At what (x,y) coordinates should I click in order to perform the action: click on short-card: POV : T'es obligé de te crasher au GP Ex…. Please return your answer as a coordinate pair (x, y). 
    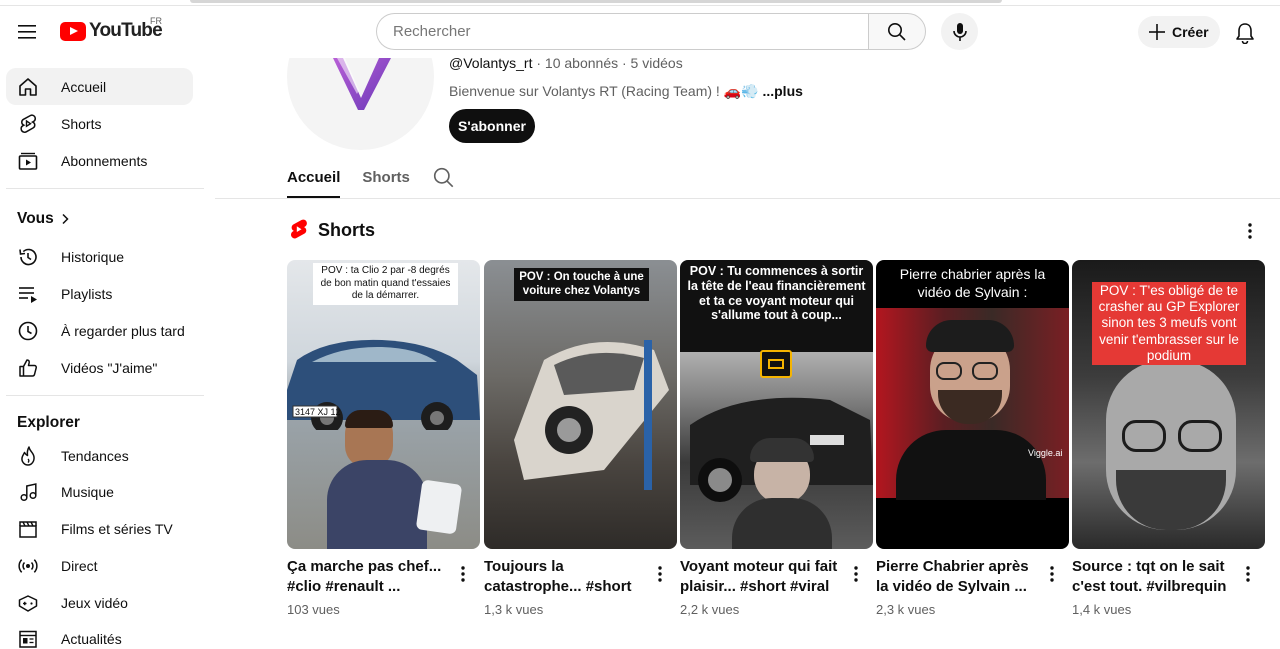
    Looking at the image, I should click on (1168, 438).